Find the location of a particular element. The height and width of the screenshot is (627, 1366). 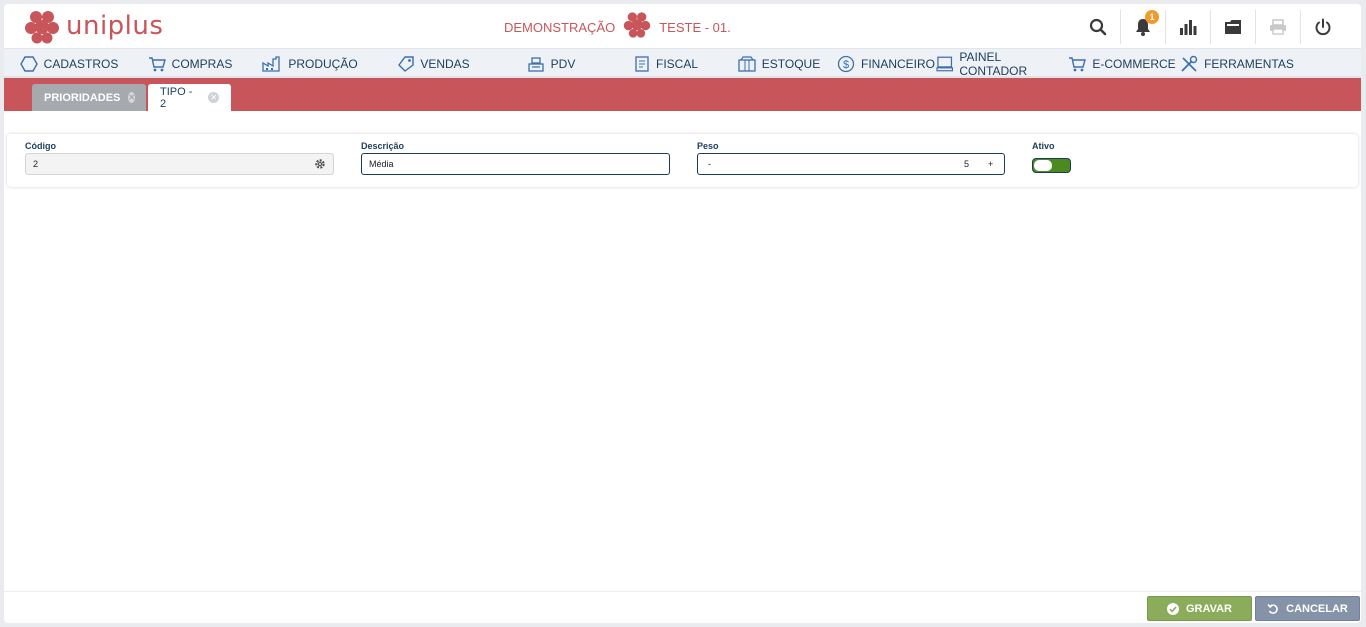

menu-item-financeiro: $ FINANCEIRO is located at coordinates (886, 64).